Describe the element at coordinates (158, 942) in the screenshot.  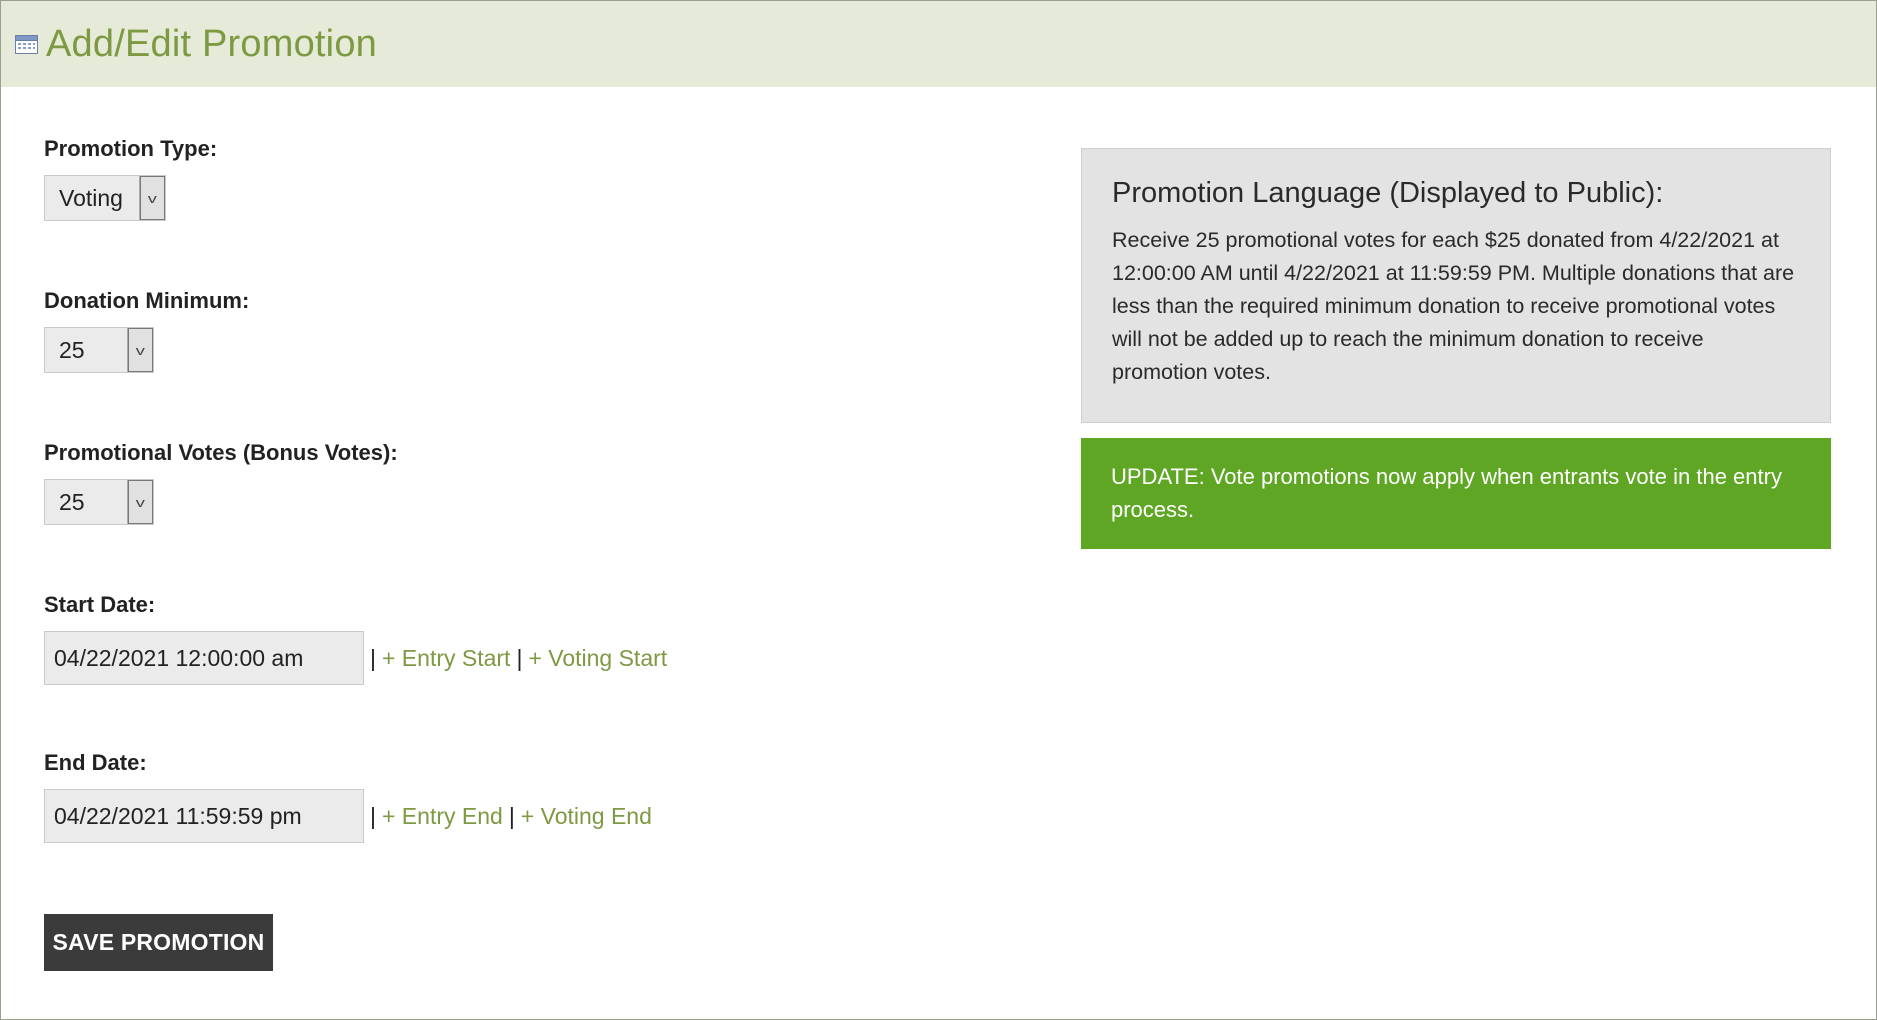
I see `save-promotion-button: SAVE PROMOTION` at that location.